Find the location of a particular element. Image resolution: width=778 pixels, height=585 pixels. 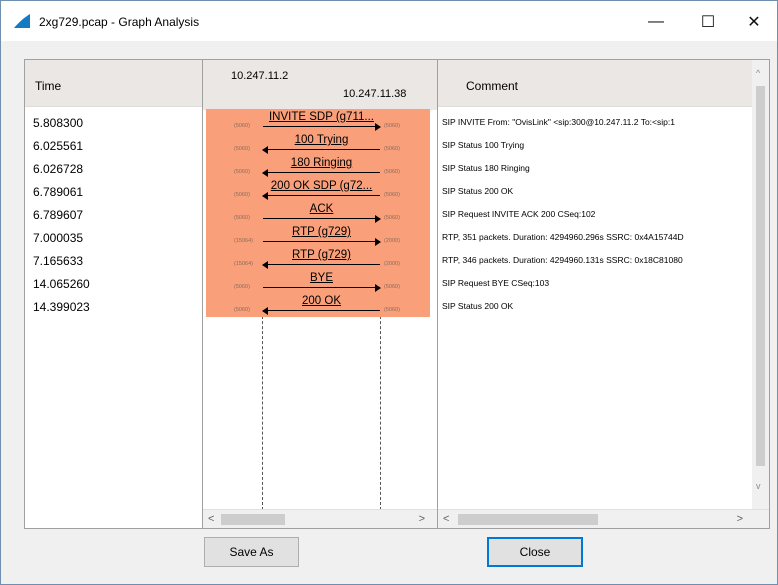

flow-message-label: 100 Trying is located at coordinates (321, 140).